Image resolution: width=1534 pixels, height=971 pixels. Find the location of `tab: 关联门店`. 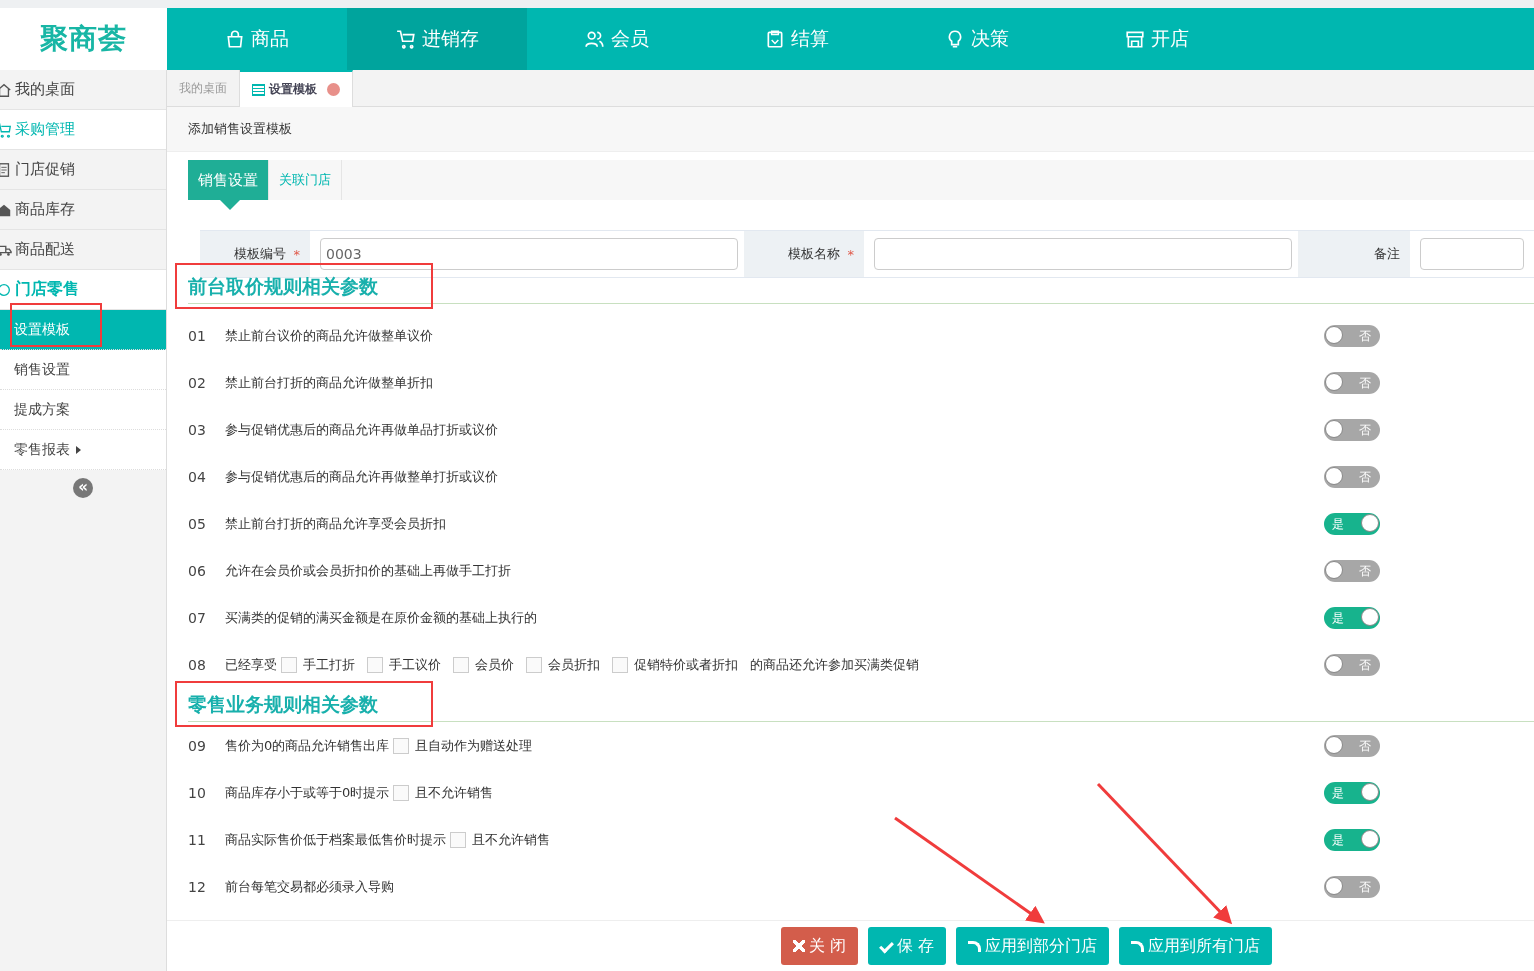

tab: 关联门店 is located at coordinates (305, 180).